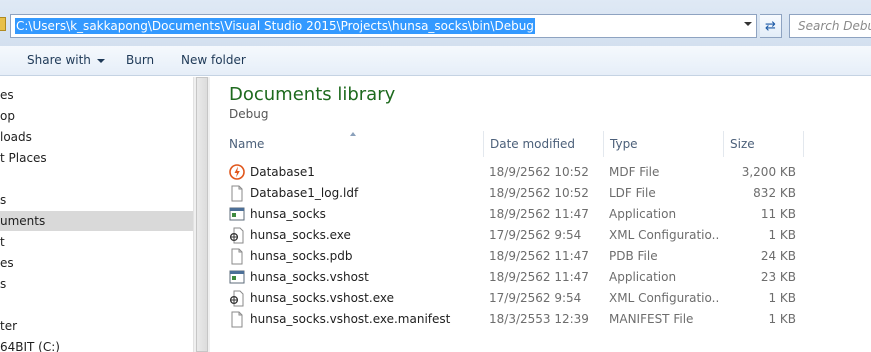 The height and width of the screenshot is (352, 871). I want to click on refresh-icon: ⇄, so click(770, 26).